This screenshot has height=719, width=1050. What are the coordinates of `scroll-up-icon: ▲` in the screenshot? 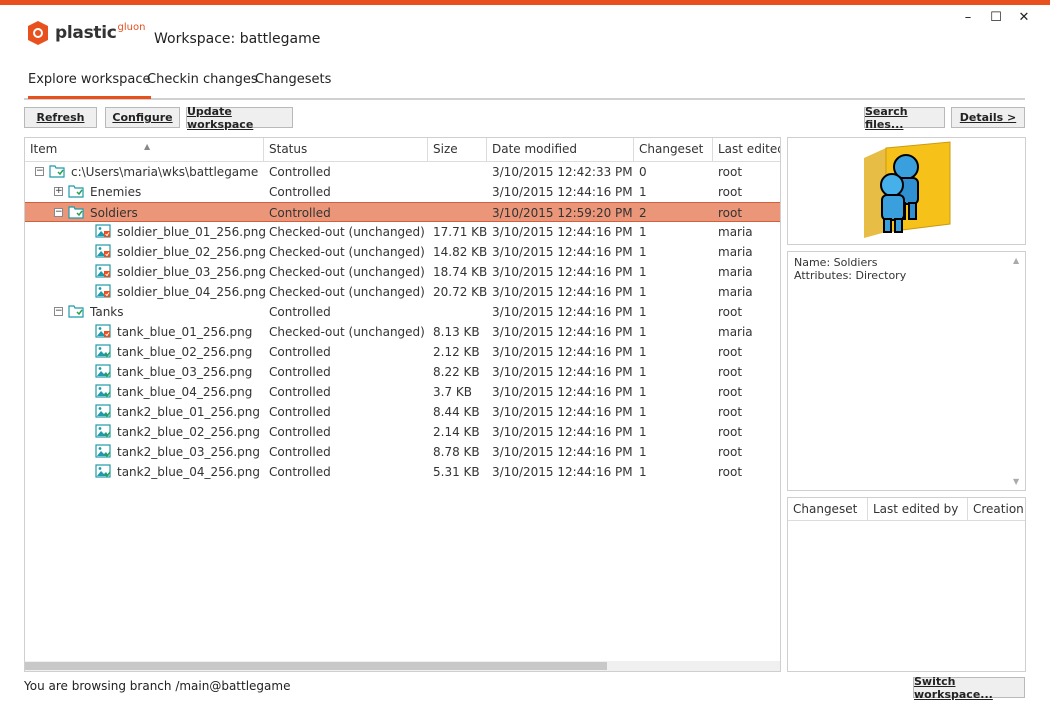 It's located at (1016, 260).